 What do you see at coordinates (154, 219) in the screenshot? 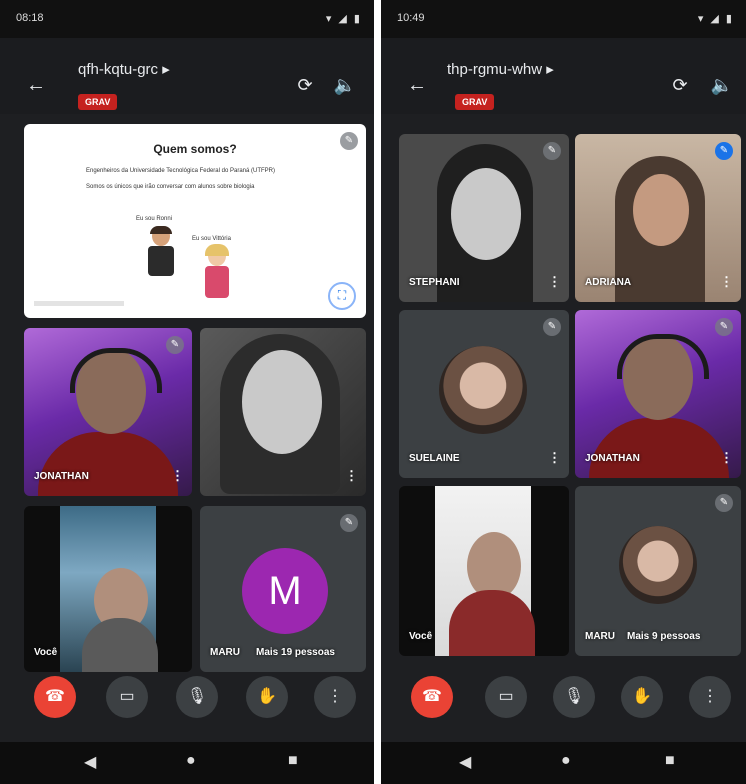
I see `slide-label-left: Eu sou Ronni` at bounding box center [154, 219].